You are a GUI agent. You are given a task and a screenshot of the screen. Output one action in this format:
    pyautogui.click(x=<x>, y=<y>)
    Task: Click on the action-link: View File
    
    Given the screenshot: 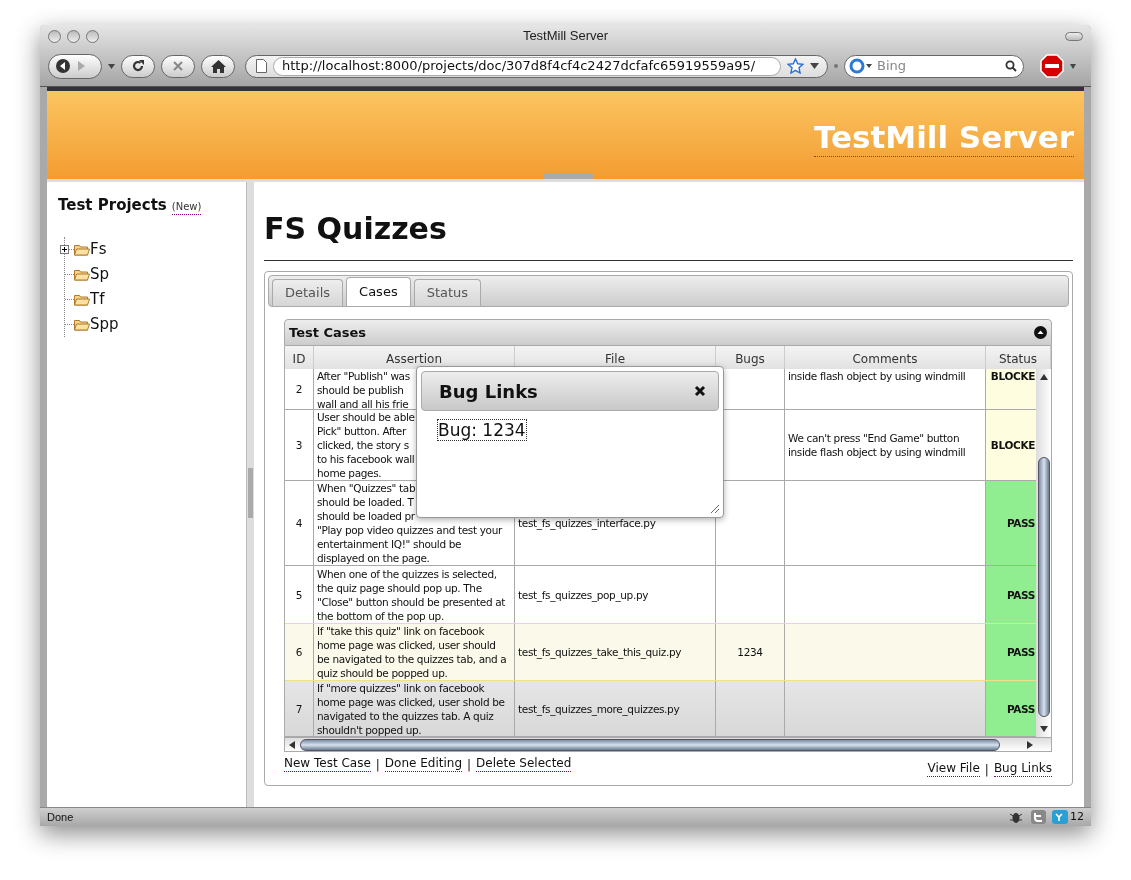 What is the action you would take?
    pyautogui.click(x=953, y=769)
    